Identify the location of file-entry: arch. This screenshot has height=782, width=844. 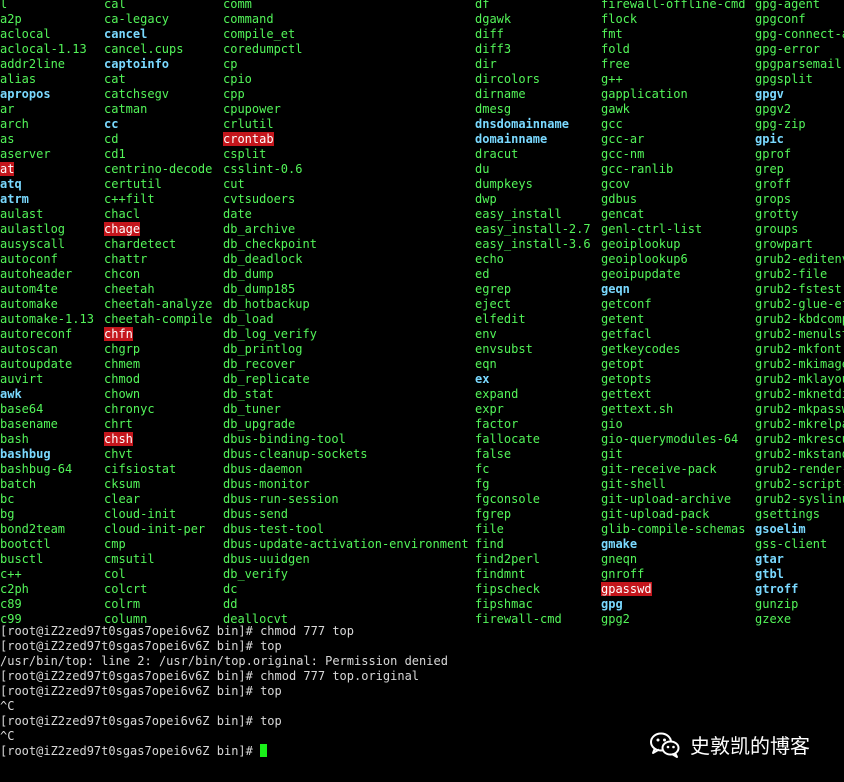
(47, 124).